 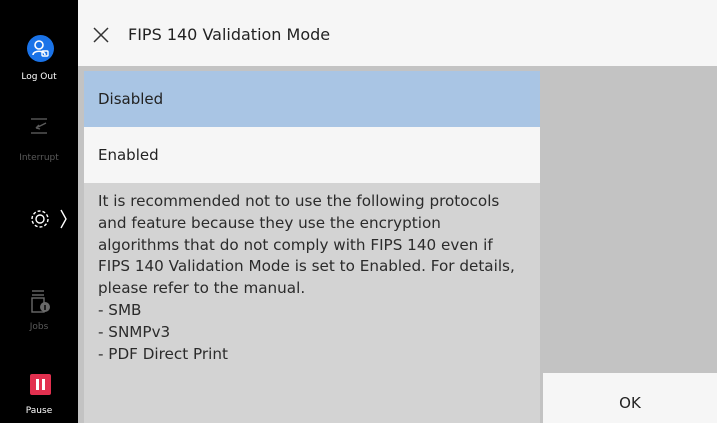 I want to click on jobs-label: Jobs, so click(x=39, y=327).